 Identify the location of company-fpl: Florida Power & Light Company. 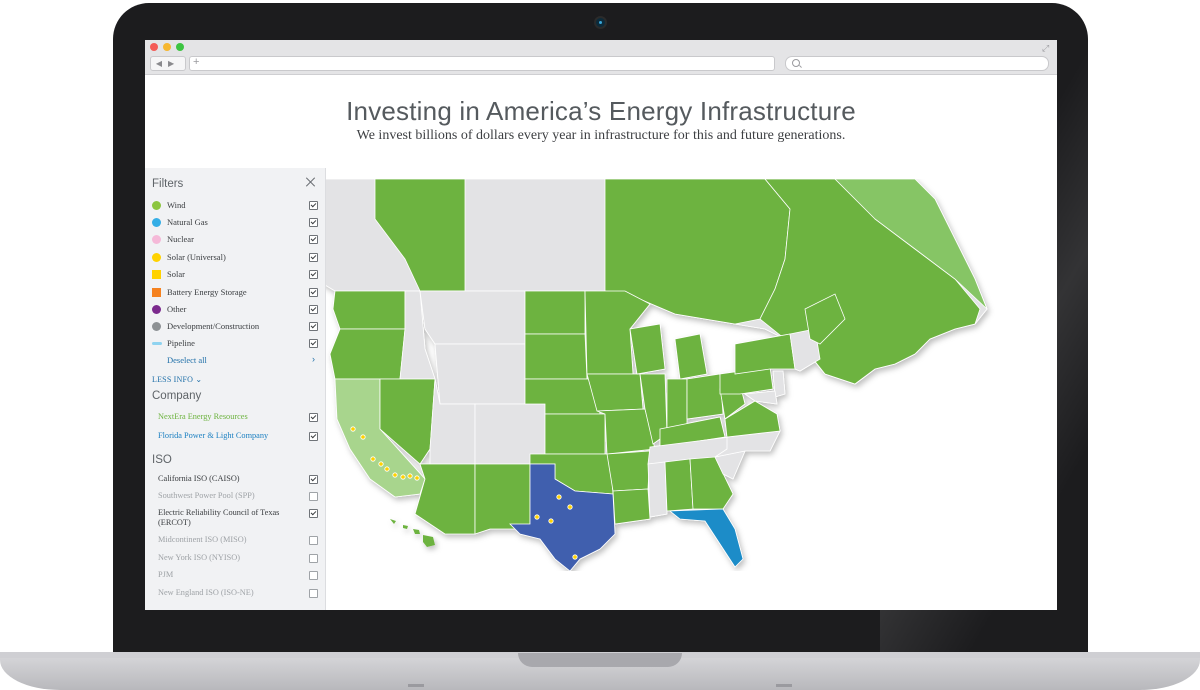
(235, 437).